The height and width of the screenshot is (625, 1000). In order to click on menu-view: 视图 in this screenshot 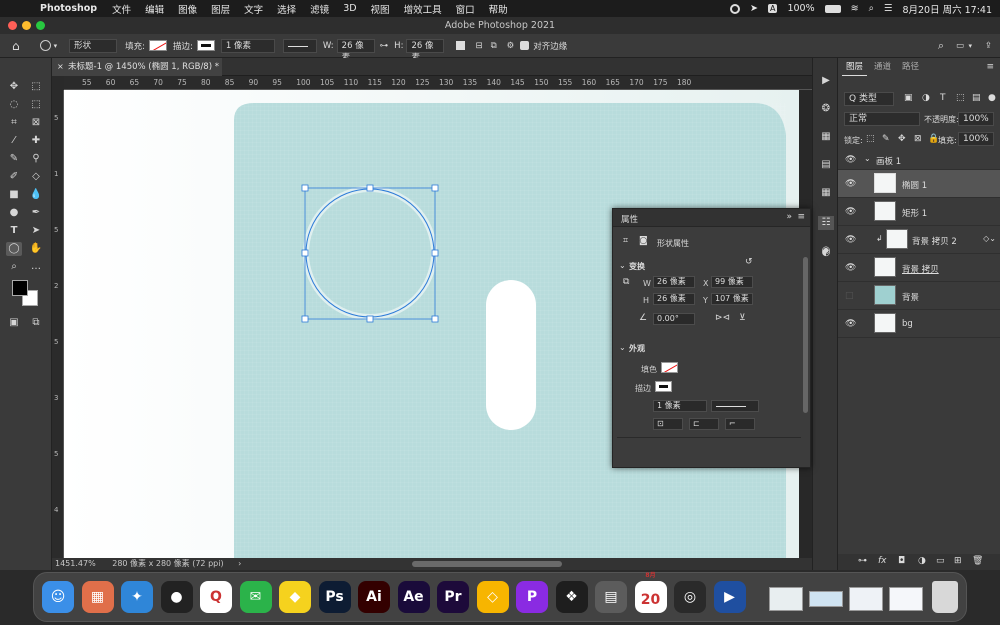, I will do `click(380, 9)`.